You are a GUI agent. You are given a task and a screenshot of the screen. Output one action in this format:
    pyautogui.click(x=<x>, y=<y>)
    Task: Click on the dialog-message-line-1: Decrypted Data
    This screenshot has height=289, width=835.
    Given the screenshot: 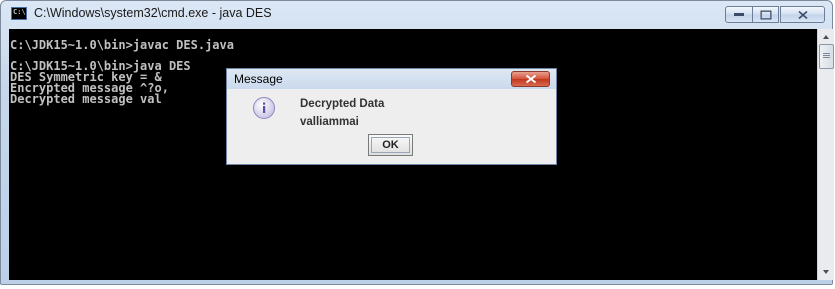 What is the action you would take?
    pyautogui.click(x=342, y=104)
    